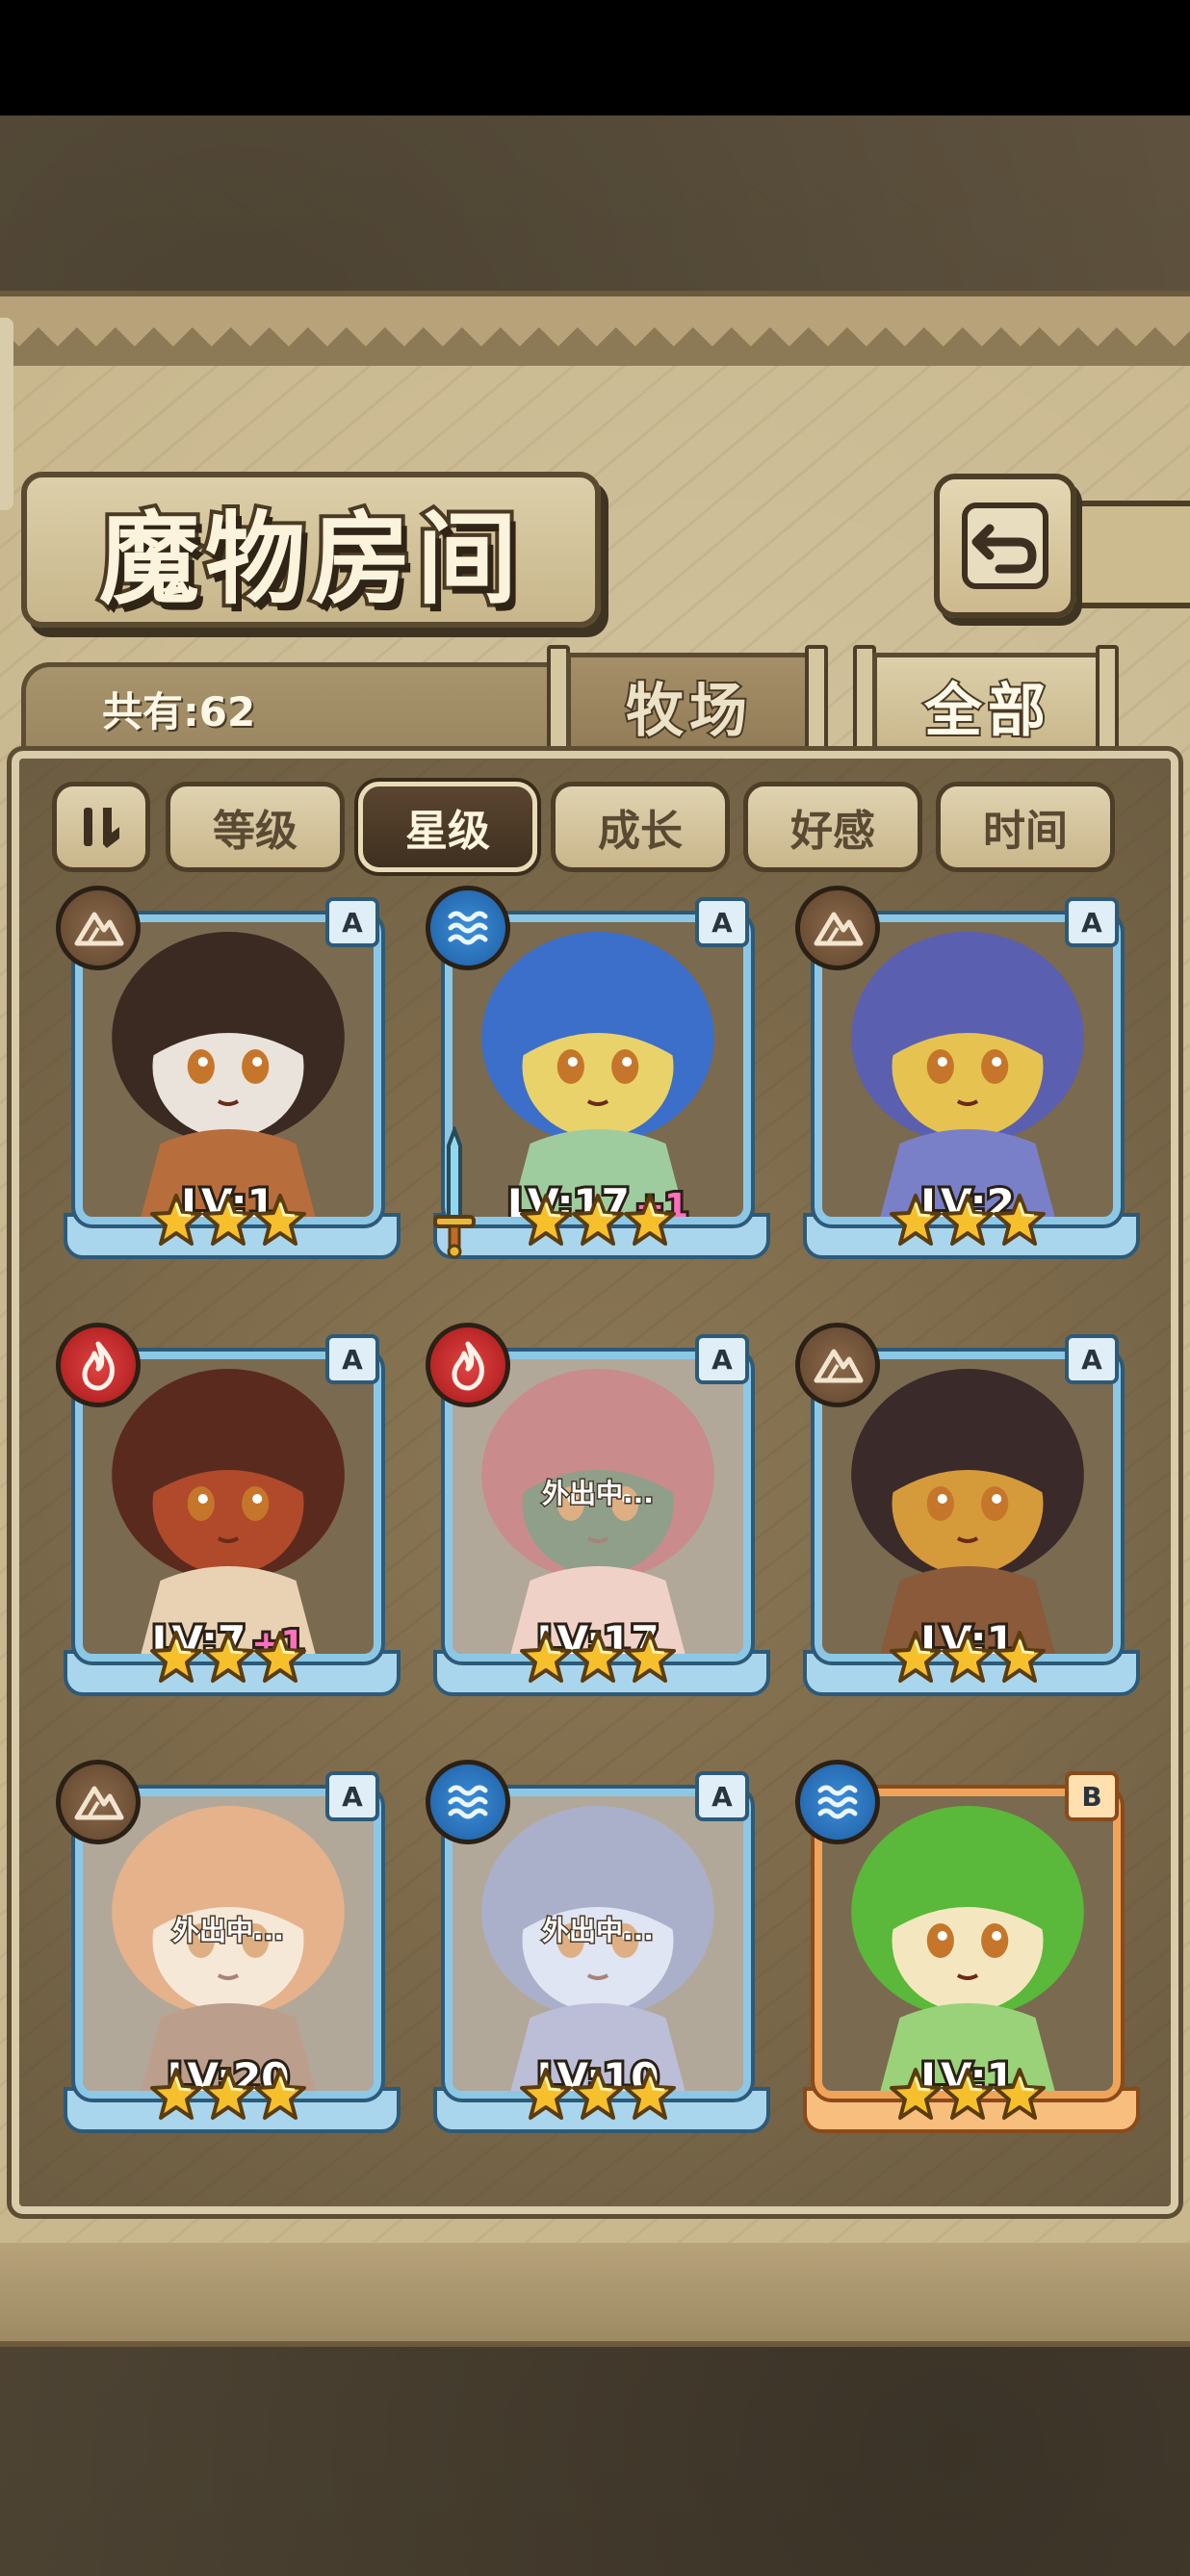 The width and height of the screenshot is (1190, 2576). What do you see at coordinates (599, 1088) in the screenshot?
I see `monster-card: LV:17 +1 A` at bounding box center [599, 1088].